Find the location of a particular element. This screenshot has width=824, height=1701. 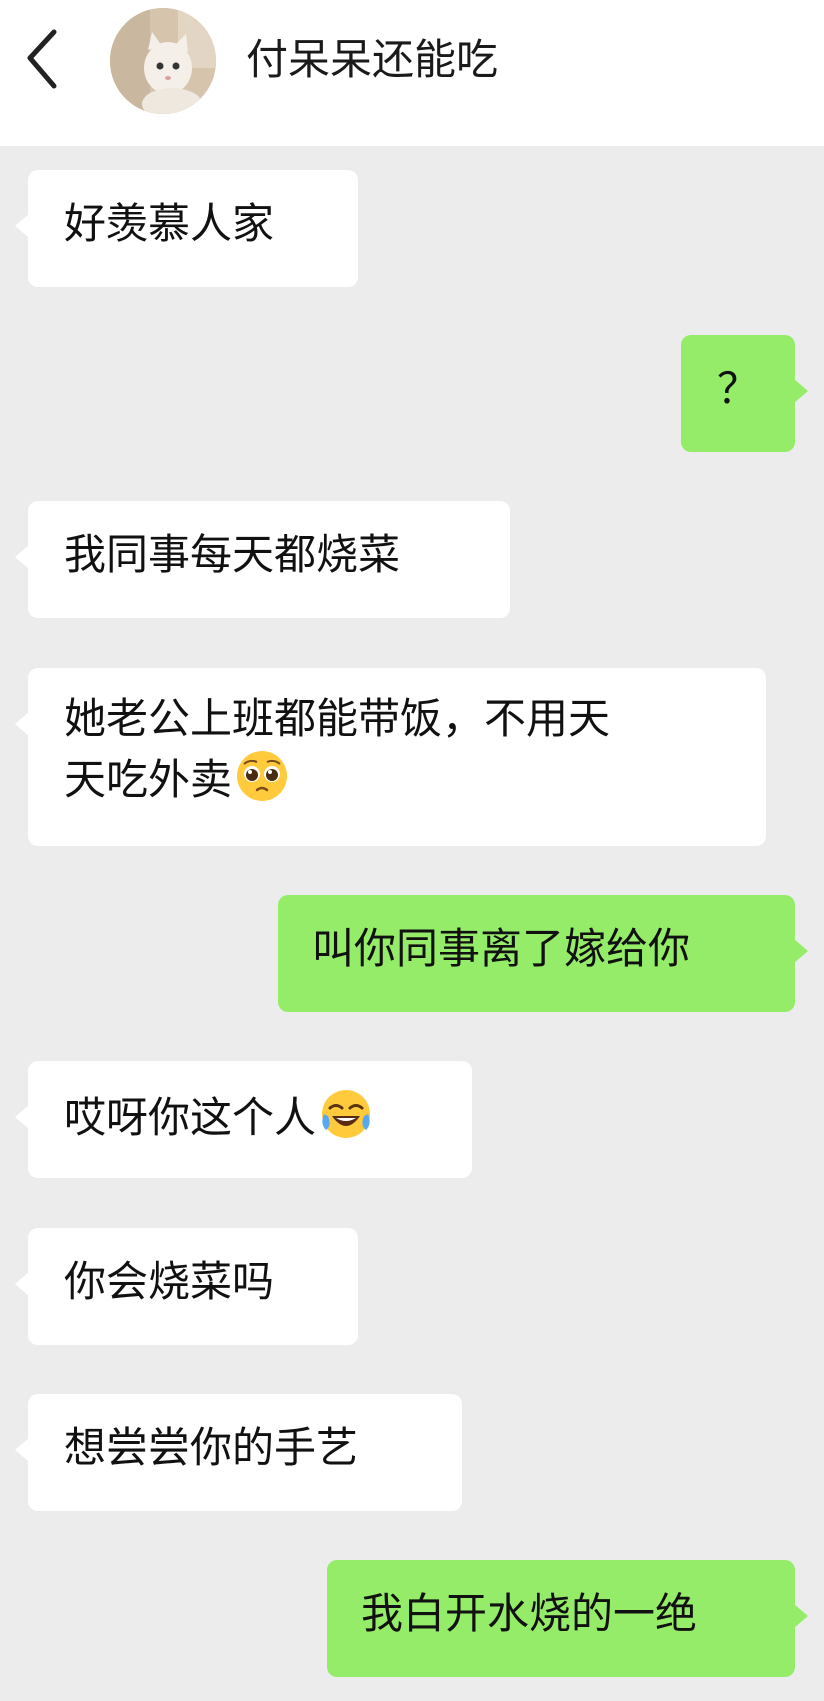

cat-avatar-image is located at coordinates (163, 61).